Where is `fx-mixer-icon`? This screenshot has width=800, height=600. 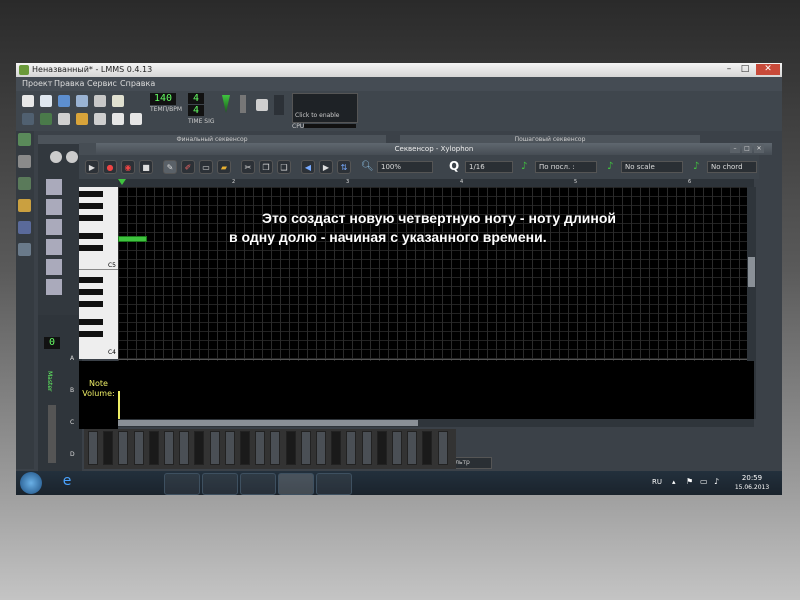
fx-mixer-icon is located at coordinates (100, 119).